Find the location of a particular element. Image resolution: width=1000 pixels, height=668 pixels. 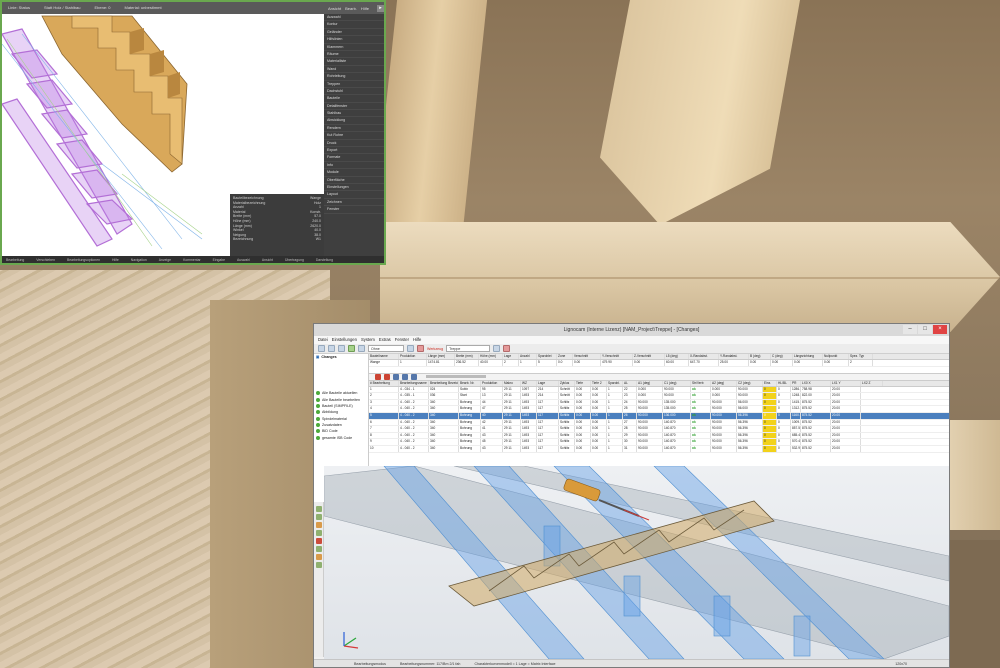

section-icon is located at coordinates (318, 541).